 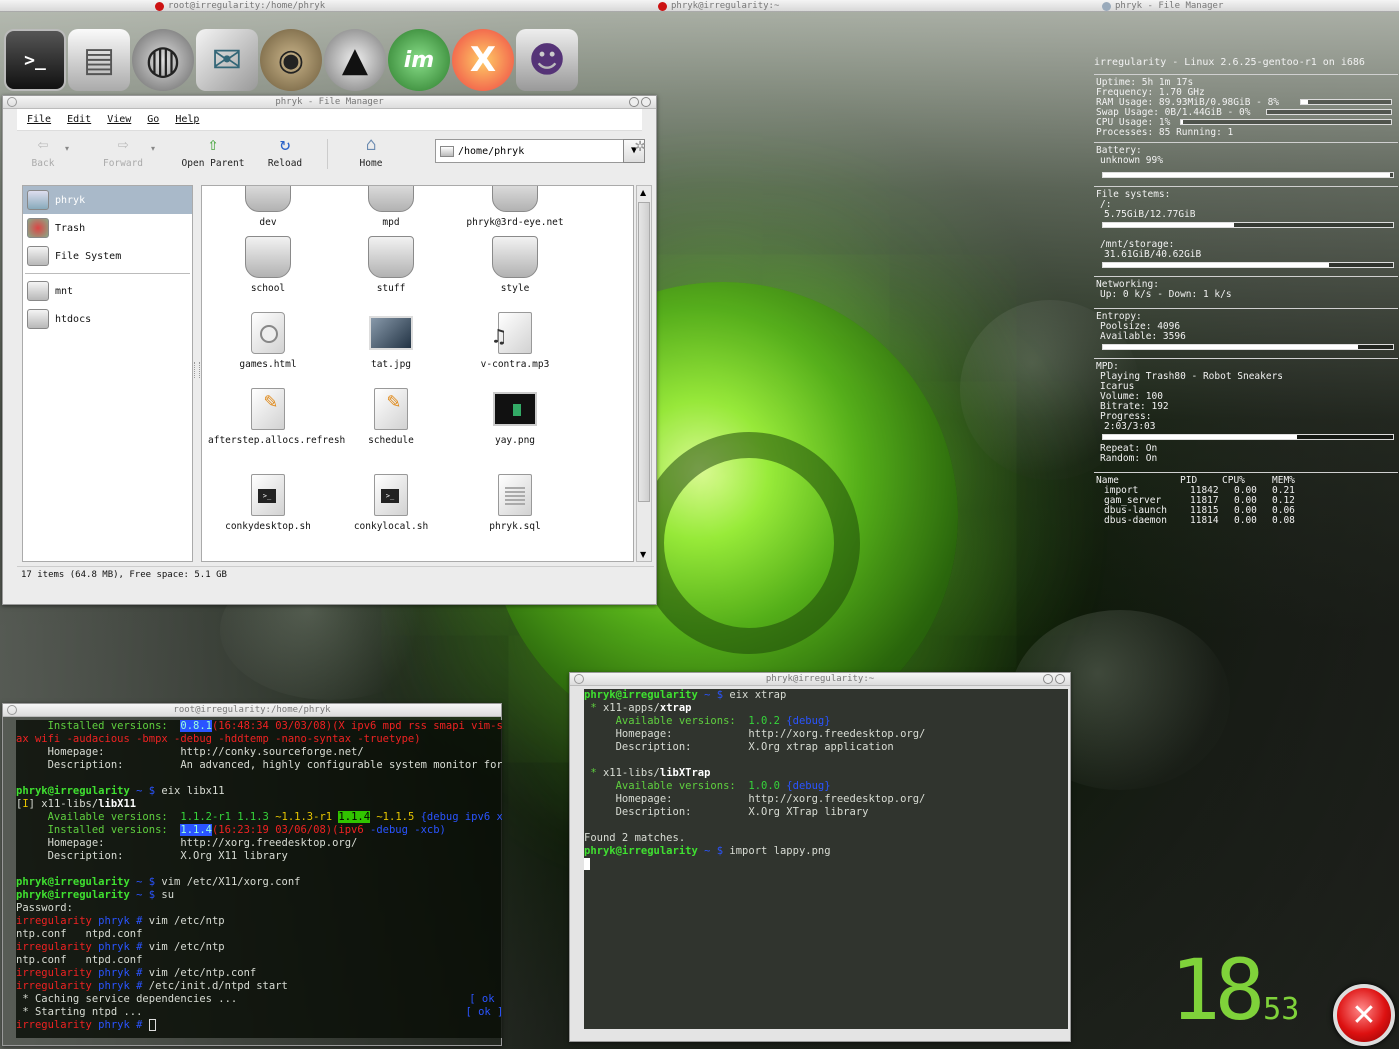 What do you see at coordinates (197, 370) in the screenshot?
I see `pane-resize-handle` at bounding box center [197, 370].